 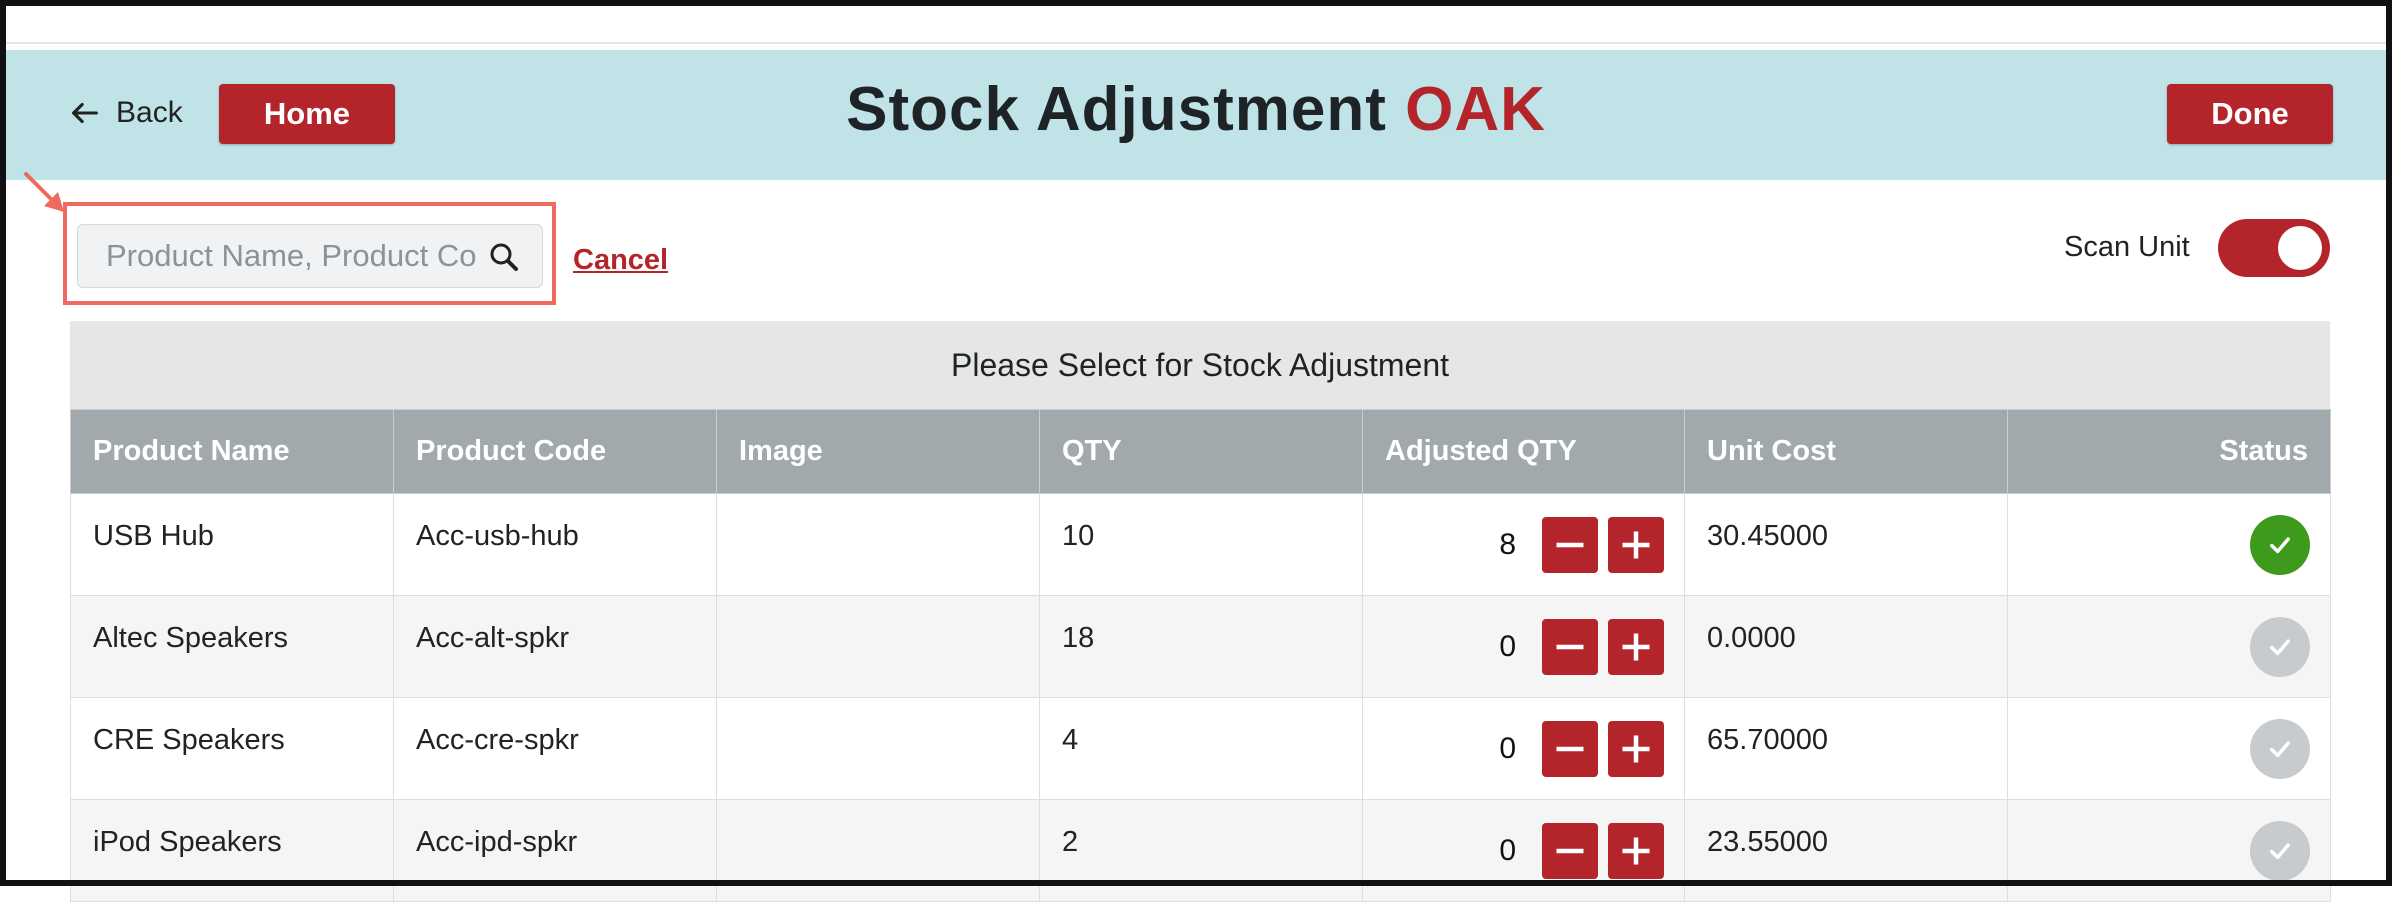 I want to click on cancel-link: Cancel, so click(x=620, y=260).